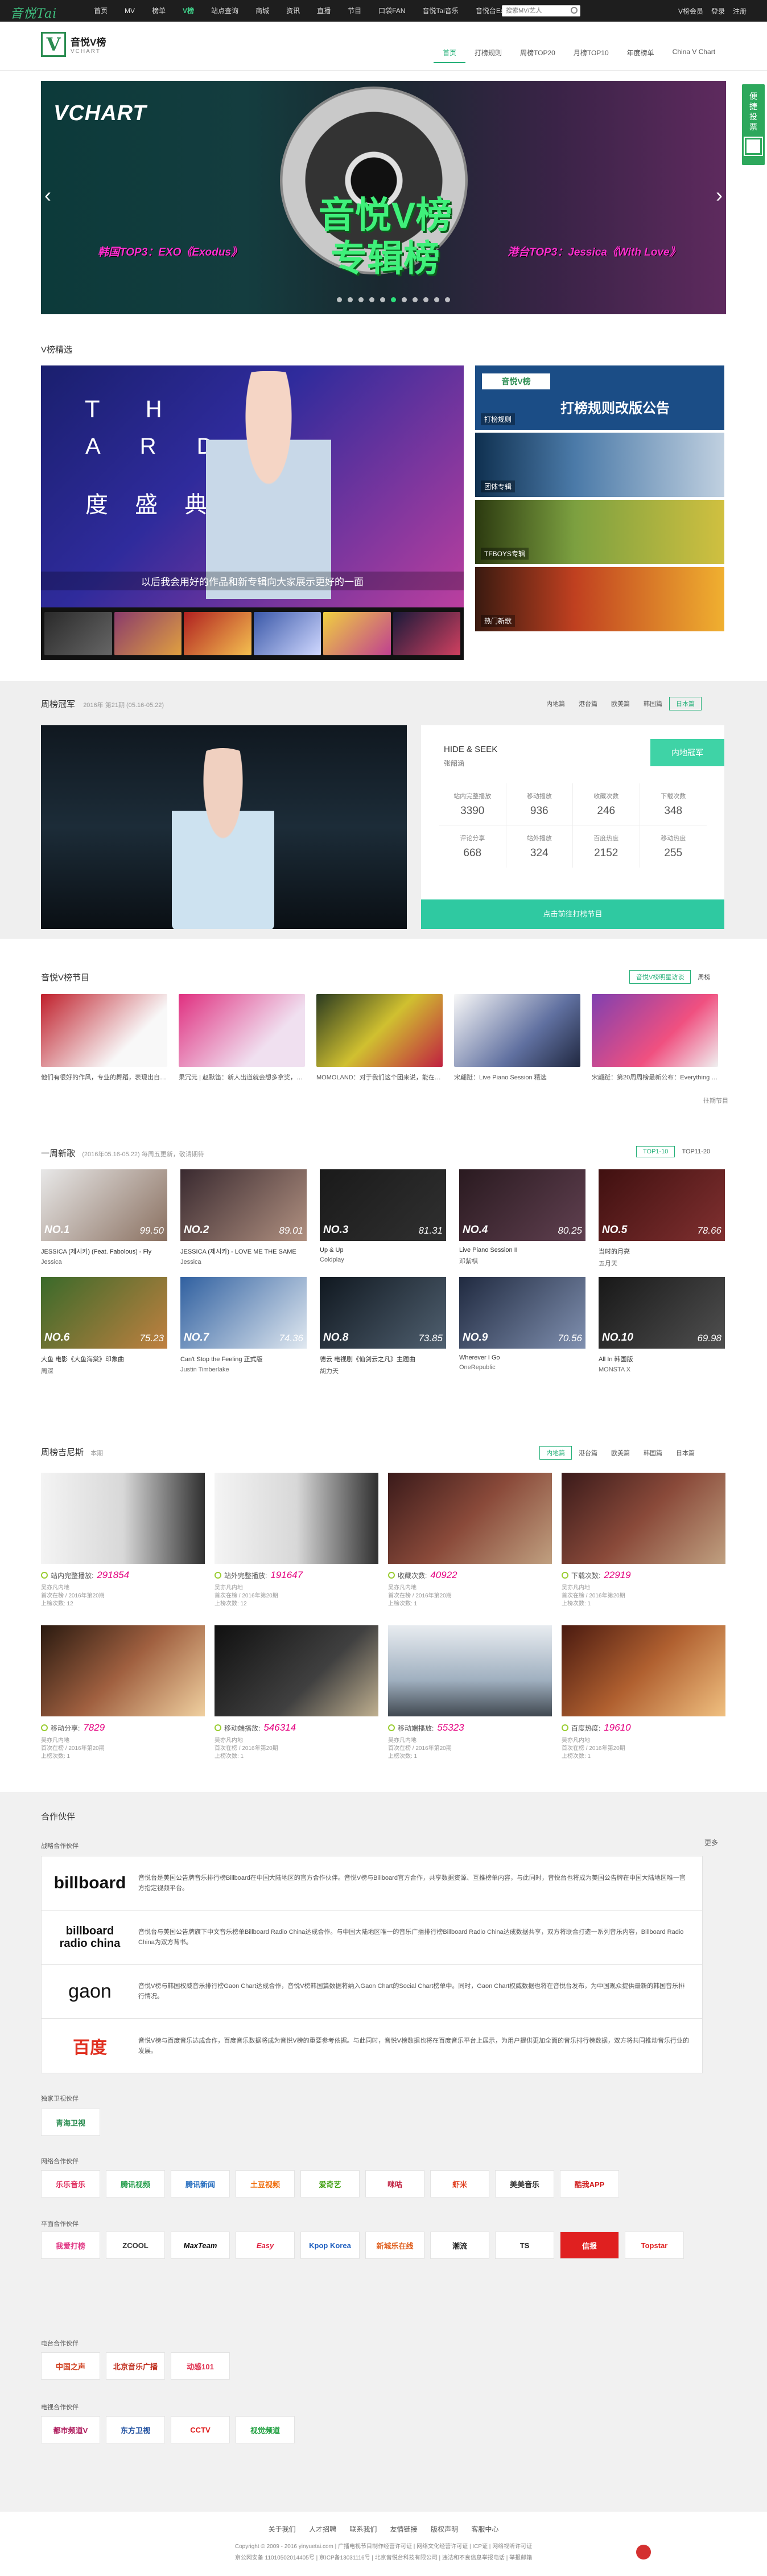 The width and height of the screenshot is (767, 2576). What do you see at coordinates (589, 2183) in the screenshot?
I see `partner-logo: 酷我APP` at bounding box center [589, 2183].